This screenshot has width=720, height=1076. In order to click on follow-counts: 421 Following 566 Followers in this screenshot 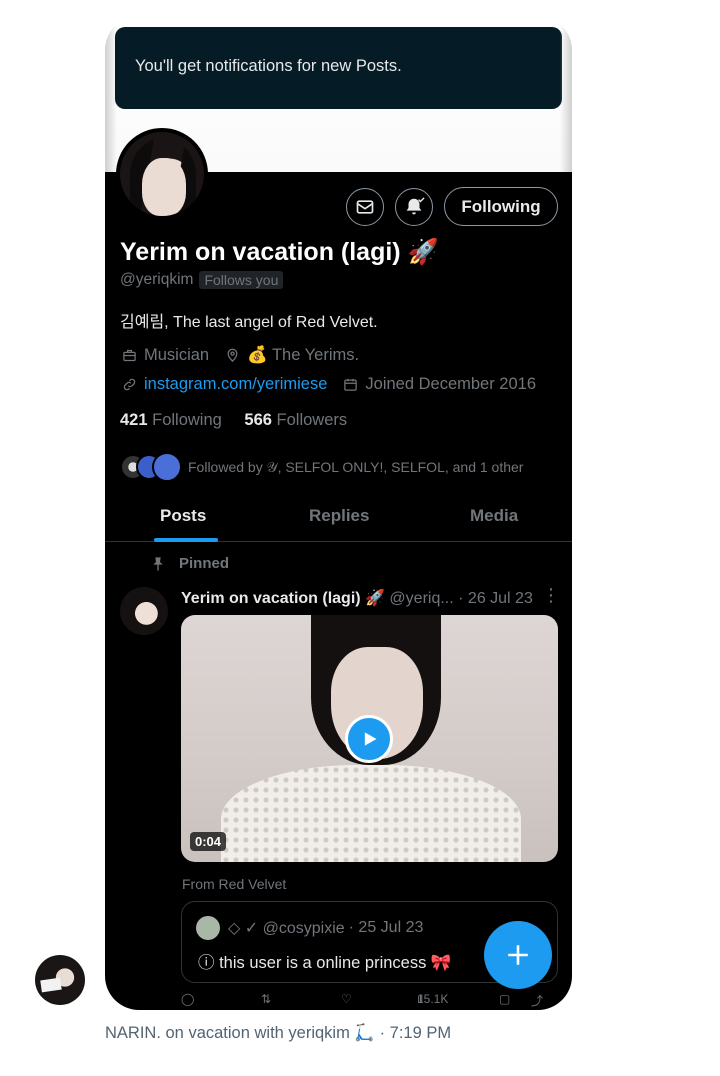, I will do `click(233, 420)`.